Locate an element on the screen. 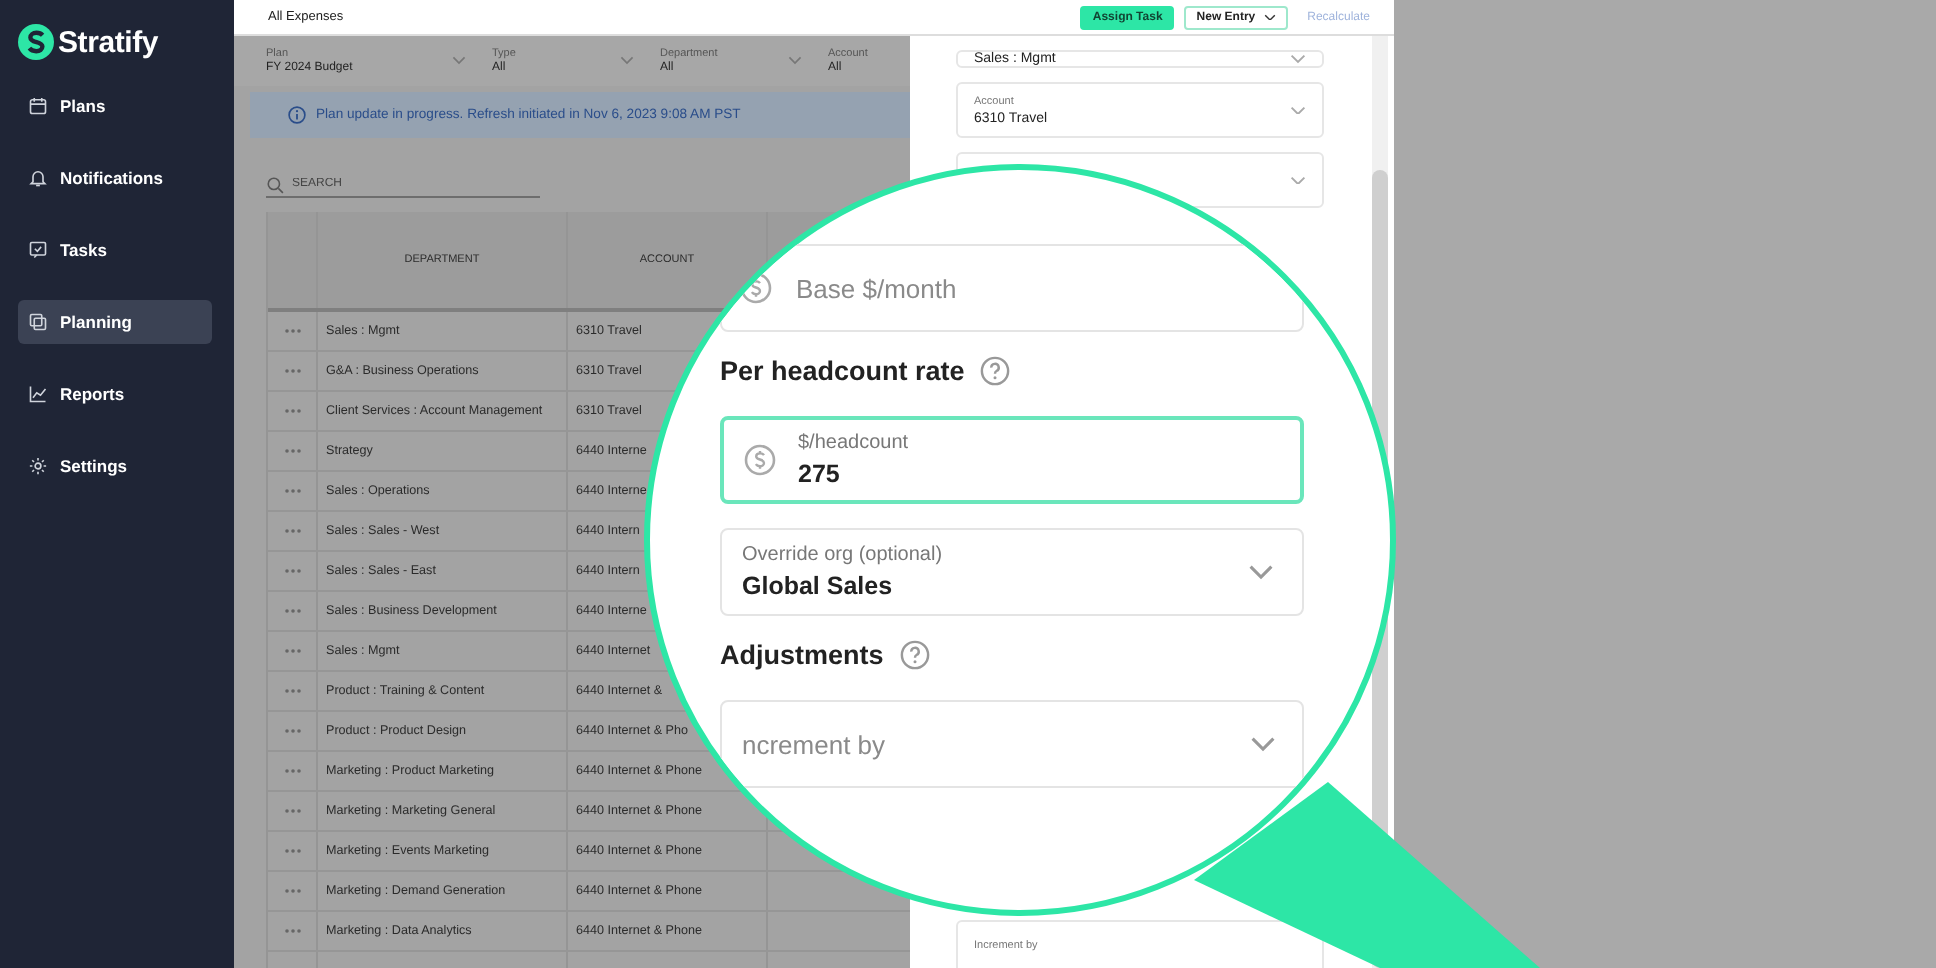 This screenshot has width=1936, height=968. sidebar-item: Tasks is located at coordinates (115, 250).